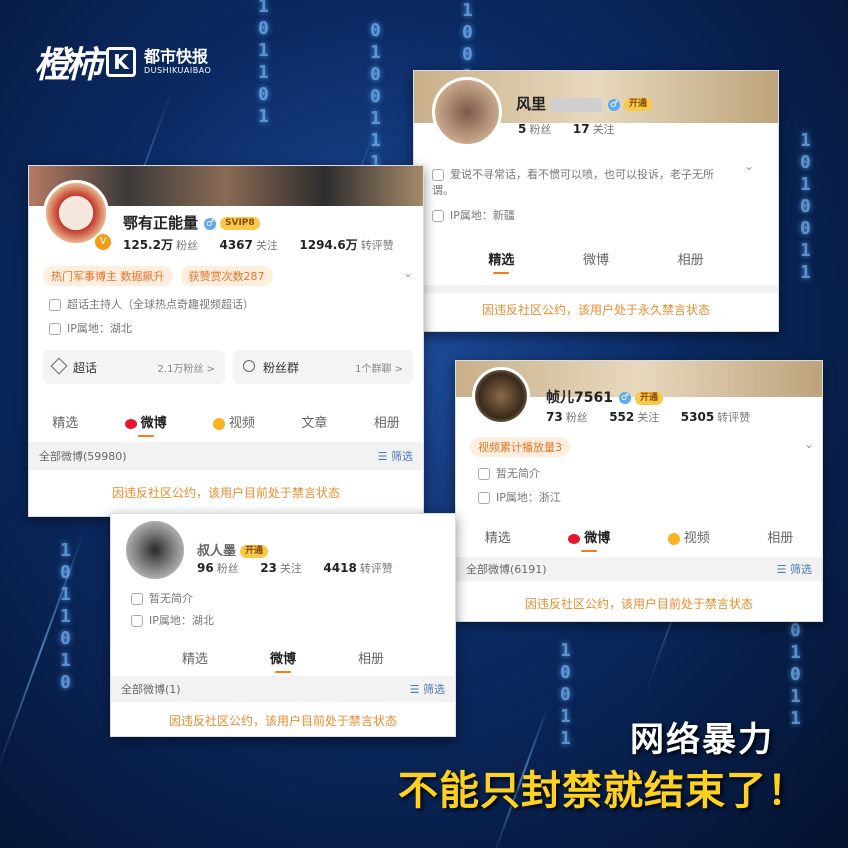 The width and height of the screenshot is (848, 848). Describe the element at coordinates (528, 497) in the screenshot. I see `ip-location: IP属地：浙江` at that location.